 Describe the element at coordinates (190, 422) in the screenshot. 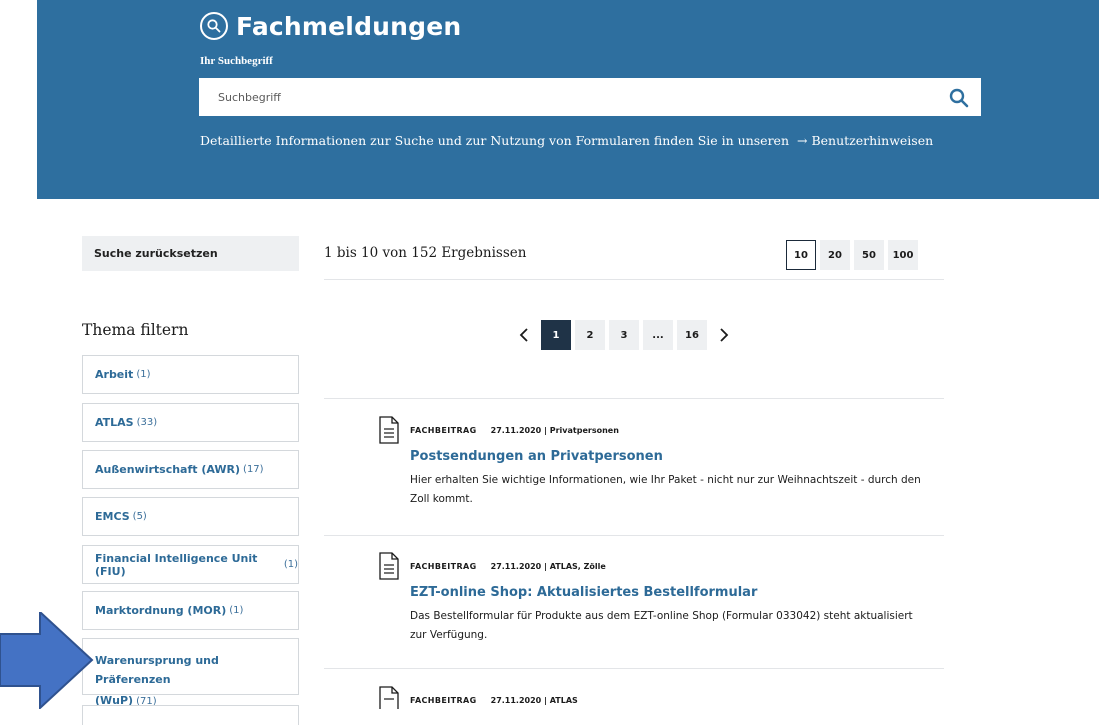

I see `filter-item-atlas: ATLAS (33)` at that location.